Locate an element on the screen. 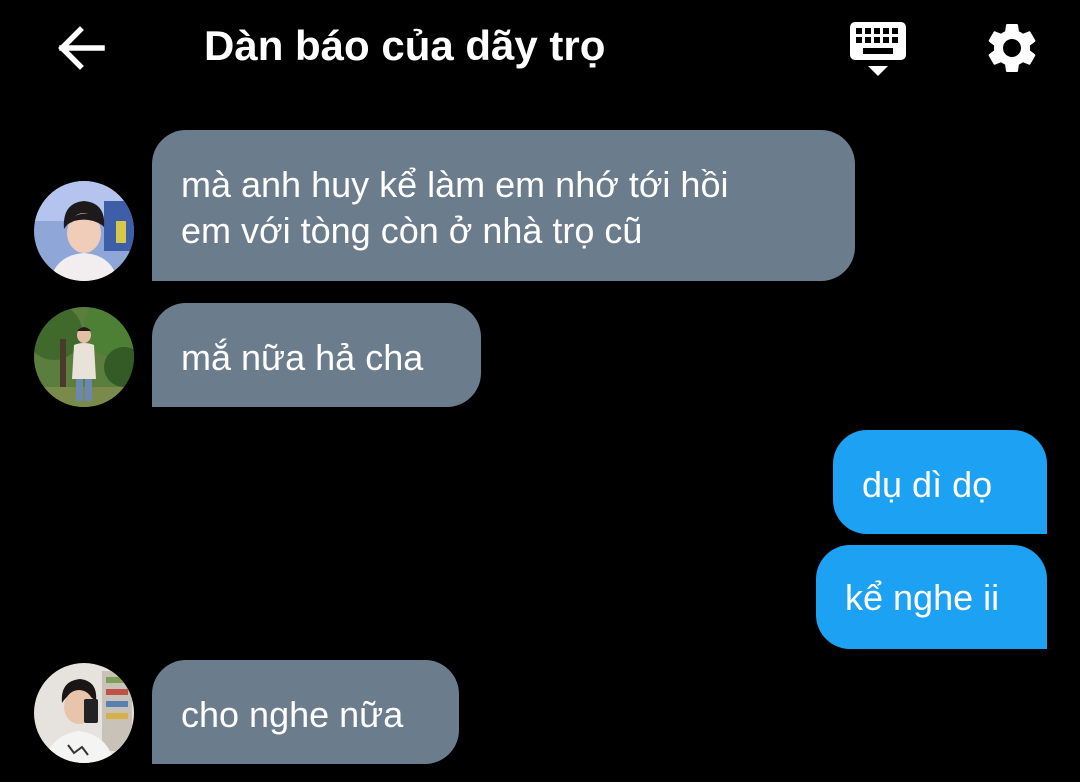 This screenshot has height=782, width=1080. message-bubble-incoming: mắ nữa hả cha is located at coordinates (316, 355).